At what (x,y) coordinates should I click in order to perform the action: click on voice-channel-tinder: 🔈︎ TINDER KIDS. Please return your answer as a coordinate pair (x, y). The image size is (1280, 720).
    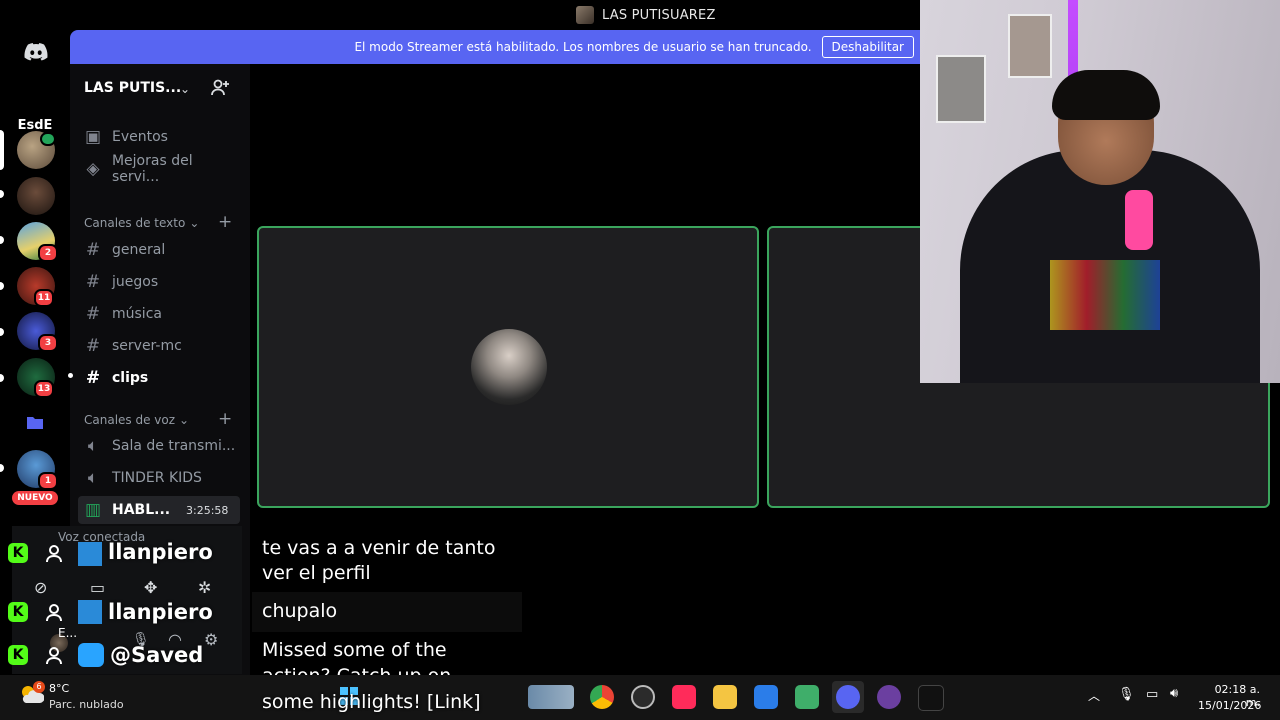
    Looking at the image, I should click on (164, 478).